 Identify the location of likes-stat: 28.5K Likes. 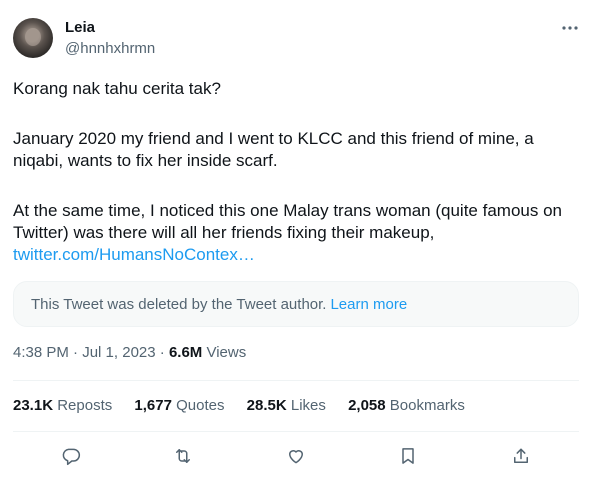
(286, 405).